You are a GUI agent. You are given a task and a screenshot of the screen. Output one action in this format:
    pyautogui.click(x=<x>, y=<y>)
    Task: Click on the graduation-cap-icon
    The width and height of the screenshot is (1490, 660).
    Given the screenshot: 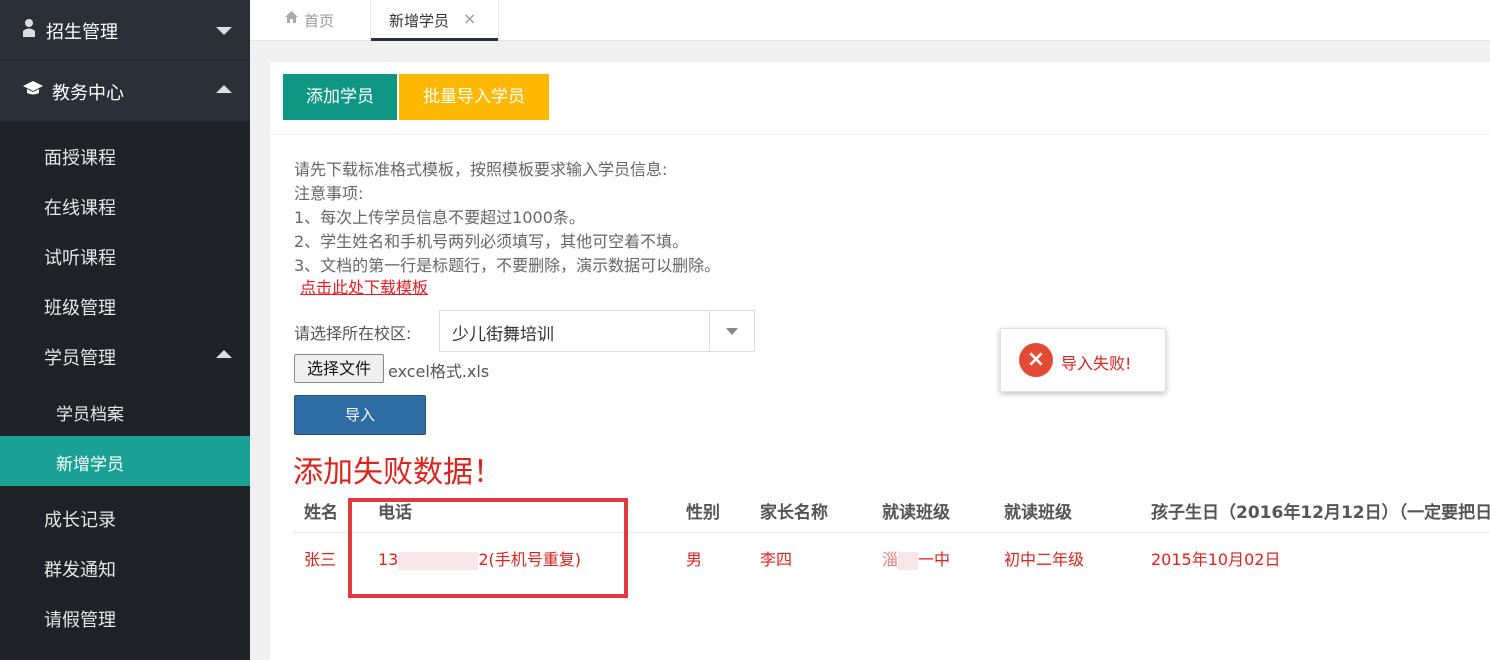 What is the action you would take?
    pyautogui.click(x=33, y=90)
    